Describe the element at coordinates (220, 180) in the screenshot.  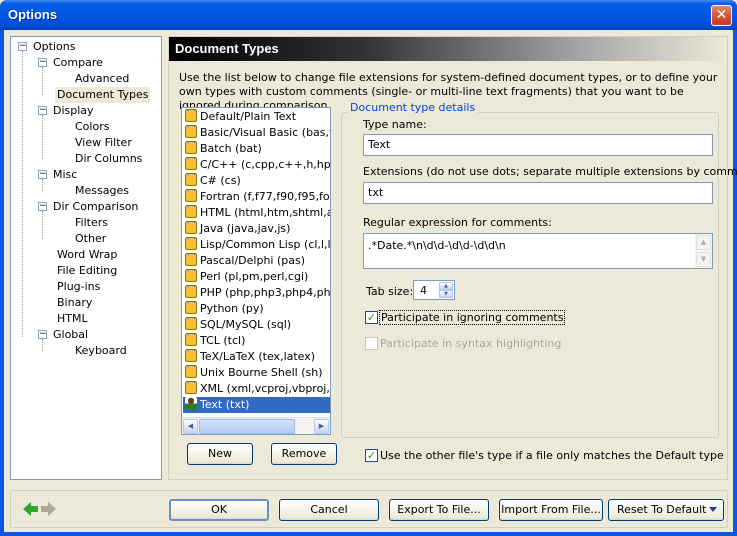
I see `list-item-label: C# (cs)` at that location.